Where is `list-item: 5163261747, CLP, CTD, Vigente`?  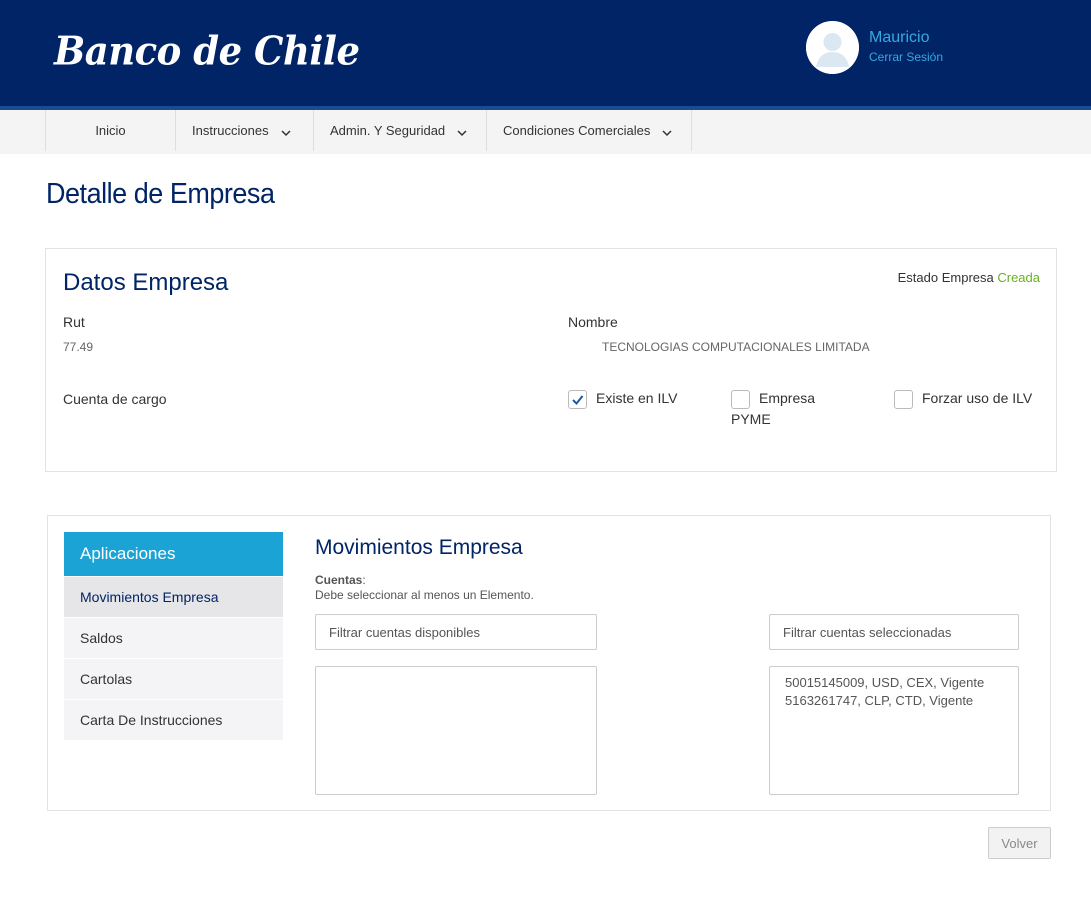
list-item: 5163261747, CLP, CTD, Vigente is located at coordinates (894, 701).